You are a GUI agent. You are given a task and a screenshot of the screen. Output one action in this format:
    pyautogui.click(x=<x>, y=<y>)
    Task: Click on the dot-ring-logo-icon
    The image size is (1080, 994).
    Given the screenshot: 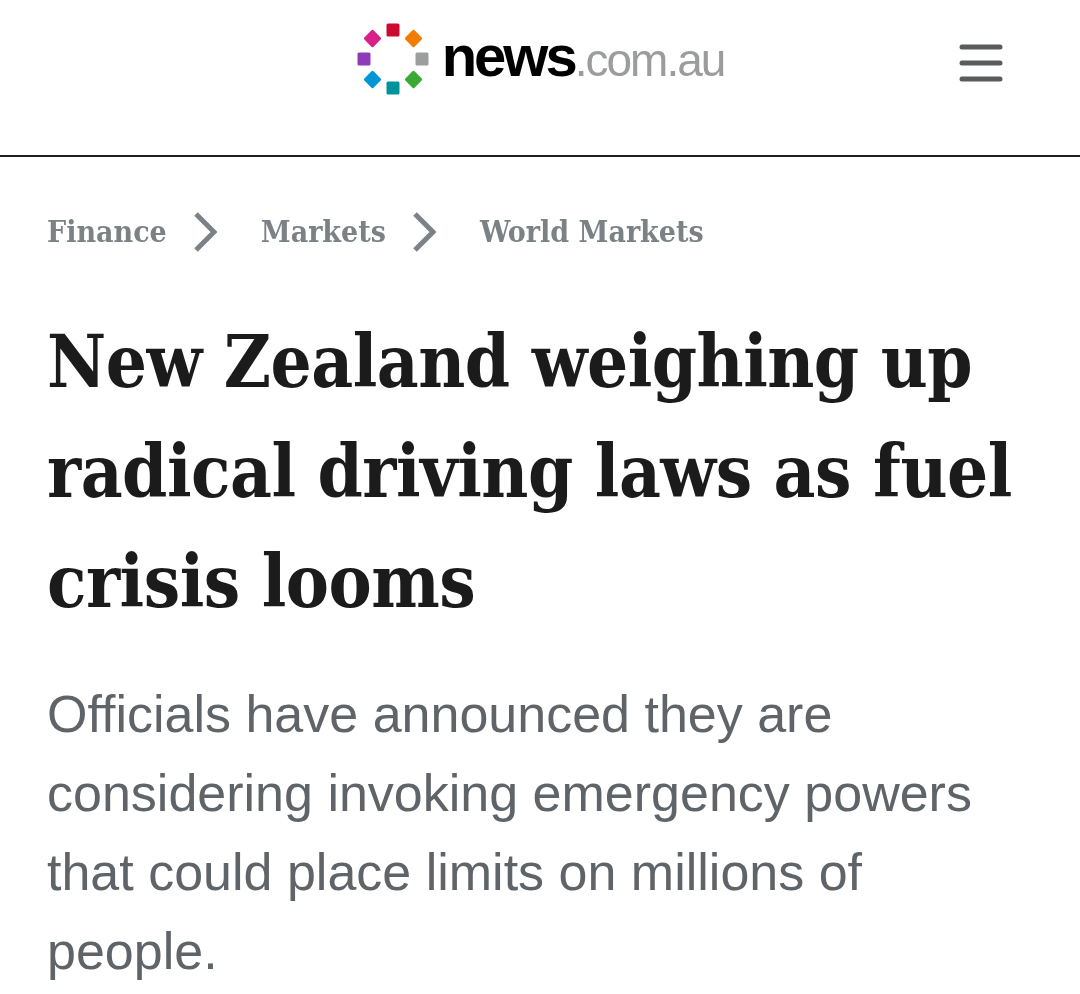 What is the action you would take?
    pyautogui.click(x=392, y=59)
    